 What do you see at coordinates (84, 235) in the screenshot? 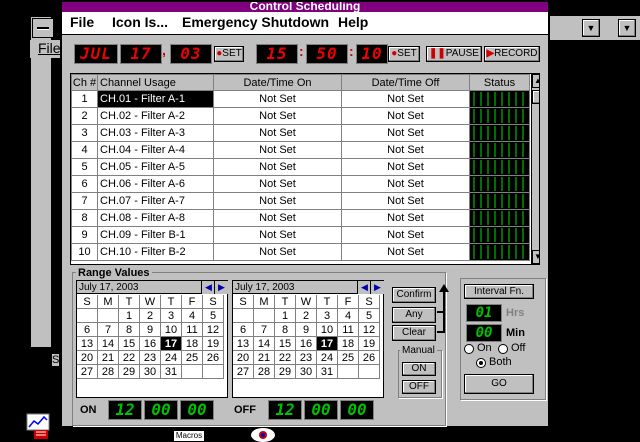
I see `ch-num-cell: 9` at bounding box center [84, 235].